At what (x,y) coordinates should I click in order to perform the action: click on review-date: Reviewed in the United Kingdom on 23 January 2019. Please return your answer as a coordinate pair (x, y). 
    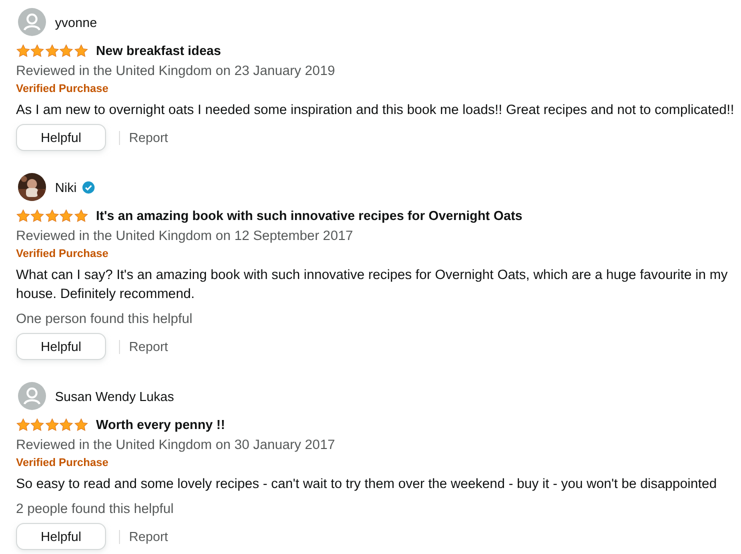
    Looking at the image, I should click on (176, 71).